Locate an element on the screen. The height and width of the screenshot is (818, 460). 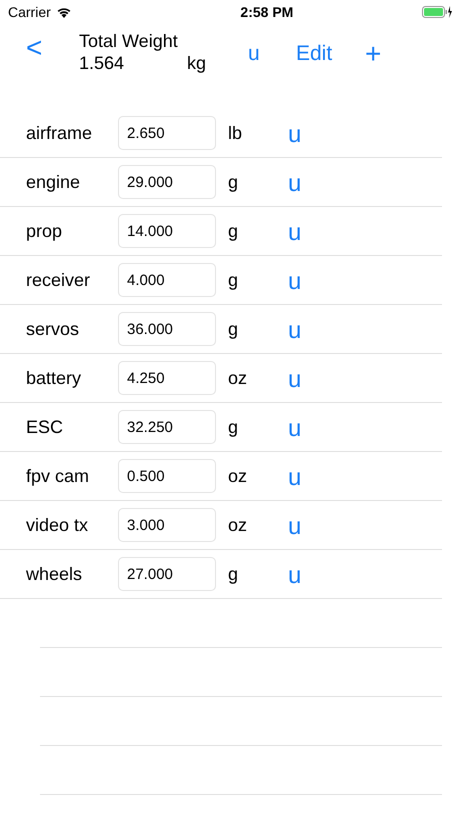
item-name: battery is located at coordinates (54, 378).